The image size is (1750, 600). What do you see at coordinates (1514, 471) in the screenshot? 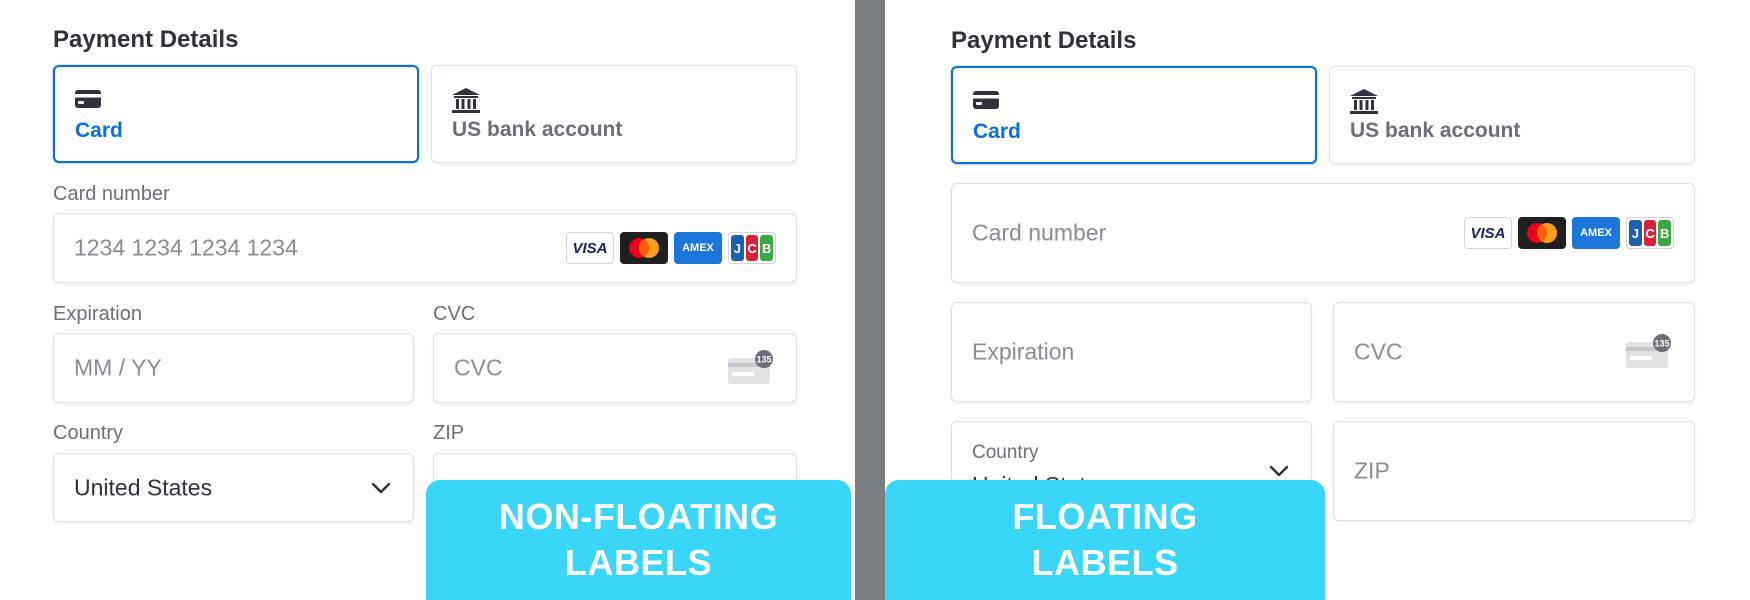
I see `zip-input: ZIP` at bounding box center [1514, 471].